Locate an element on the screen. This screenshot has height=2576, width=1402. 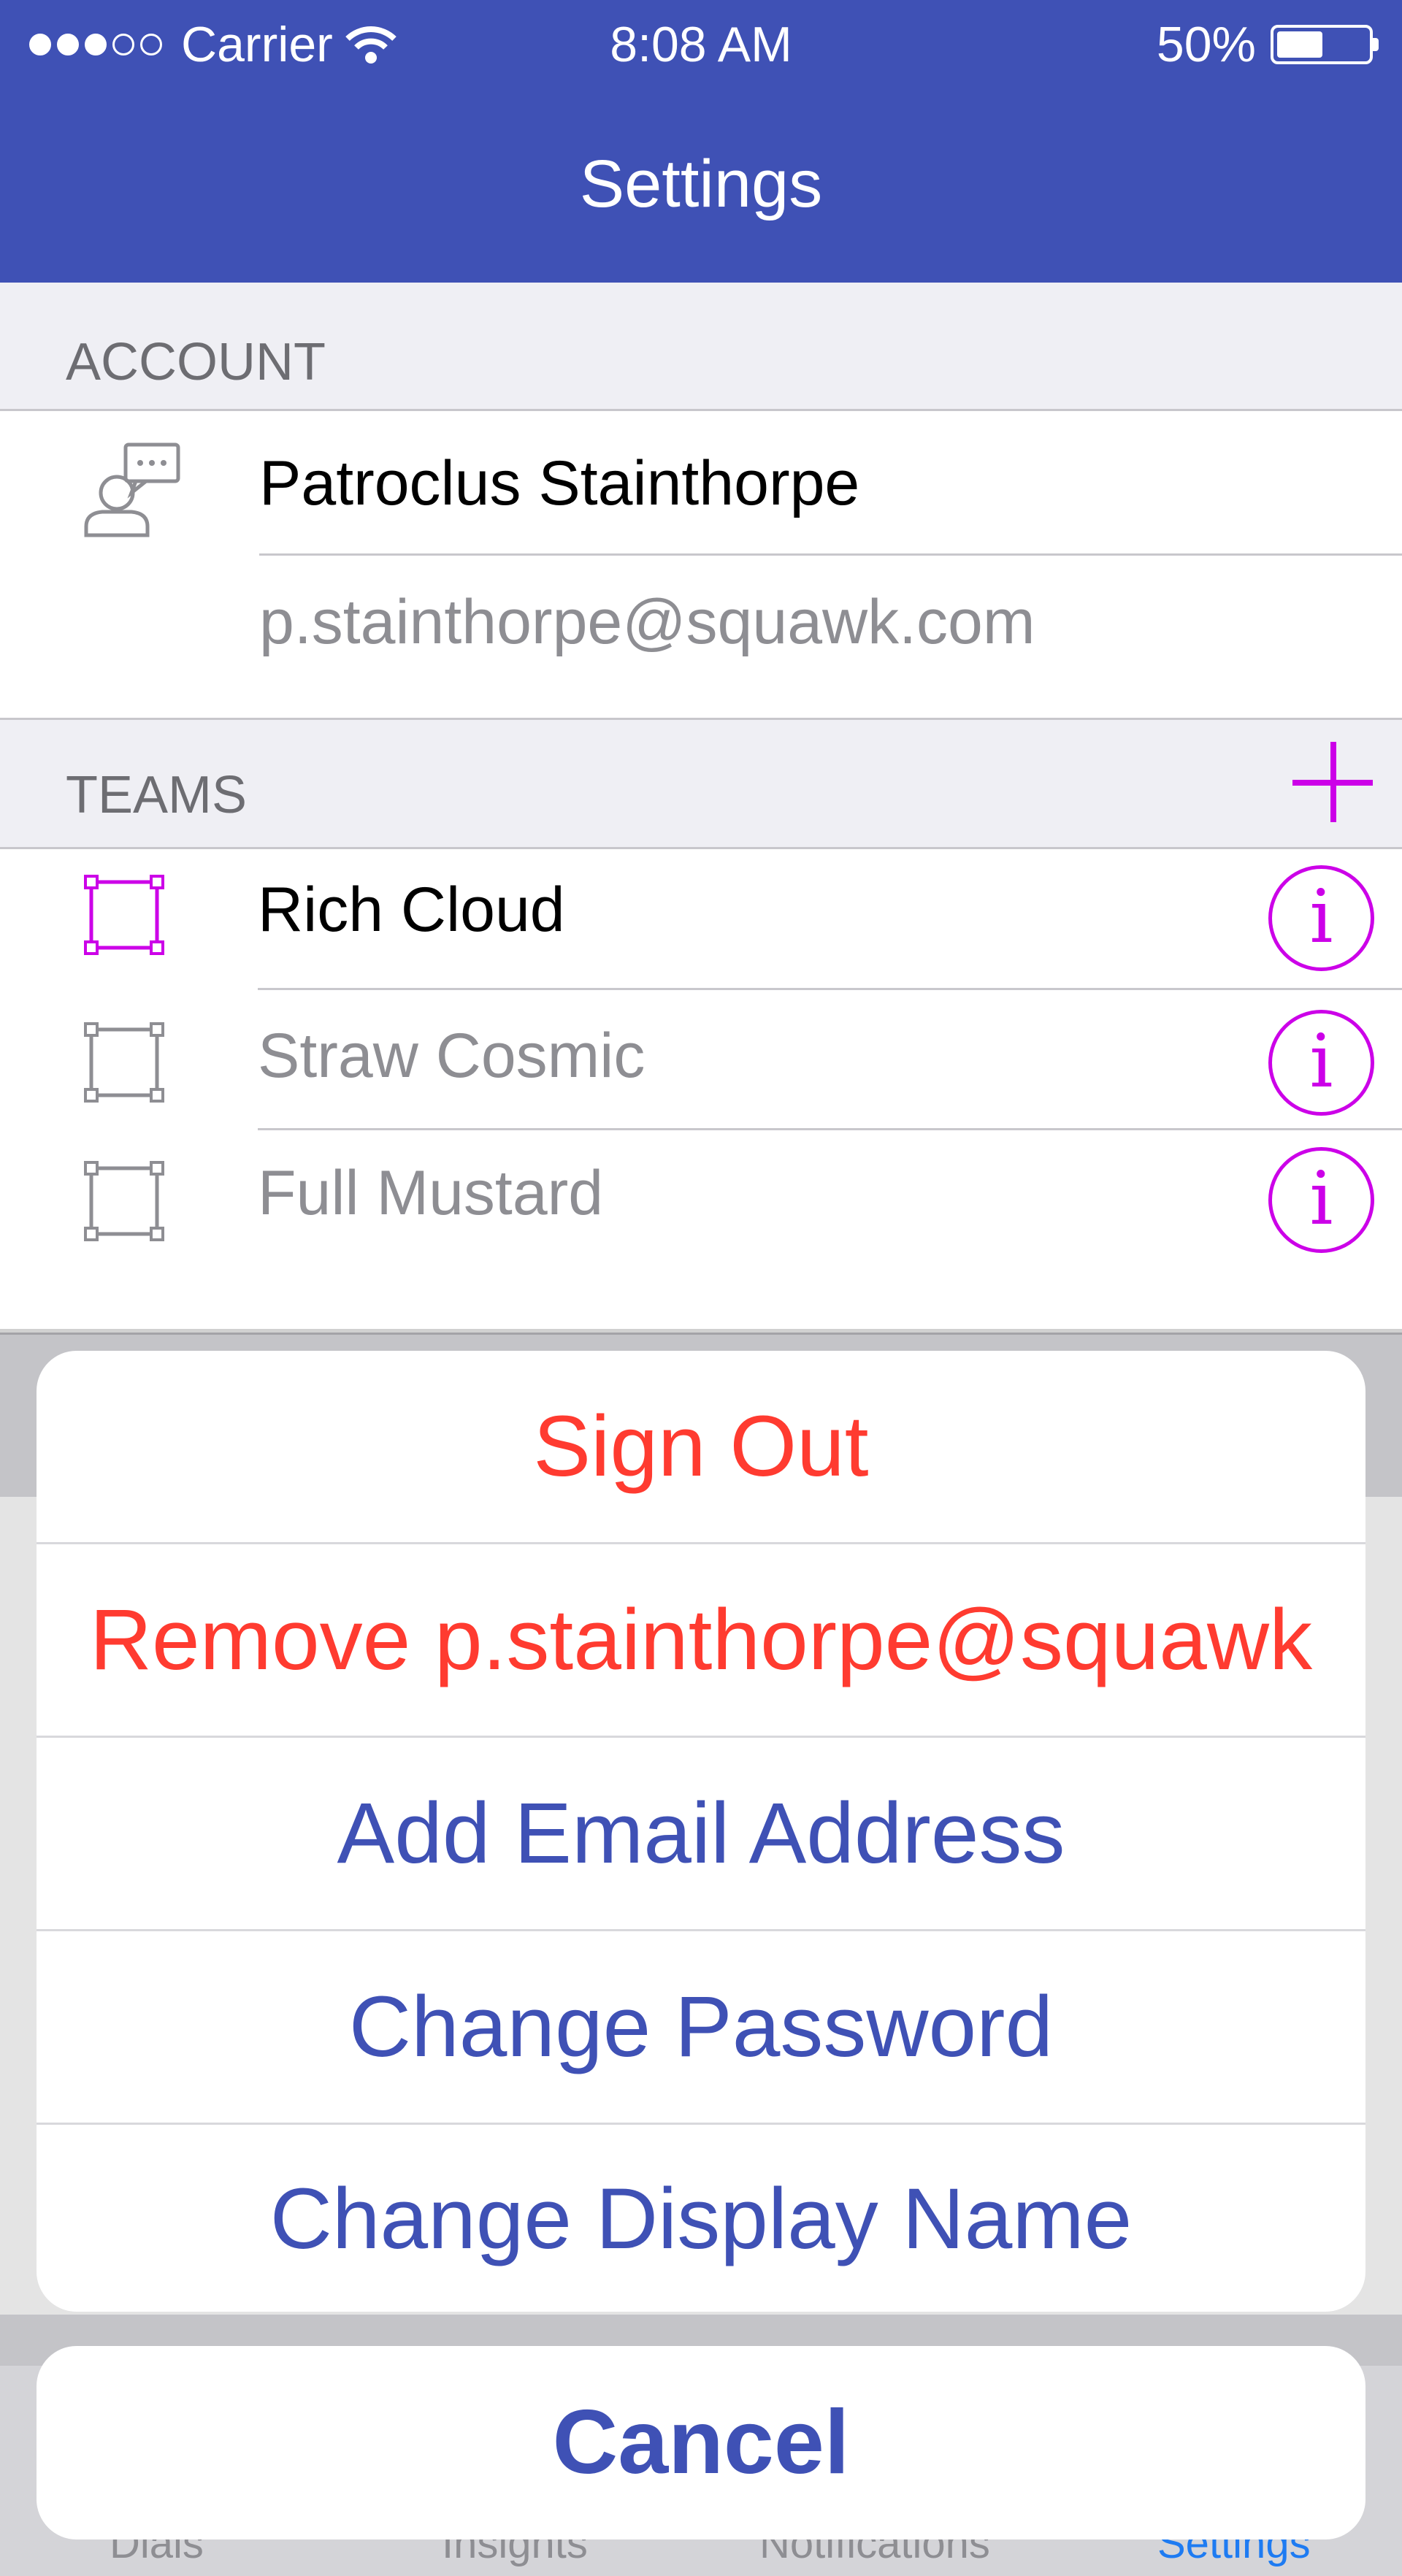
status-bar: Carrier 8:08 AM 50% is located at coordinates (701, 45).